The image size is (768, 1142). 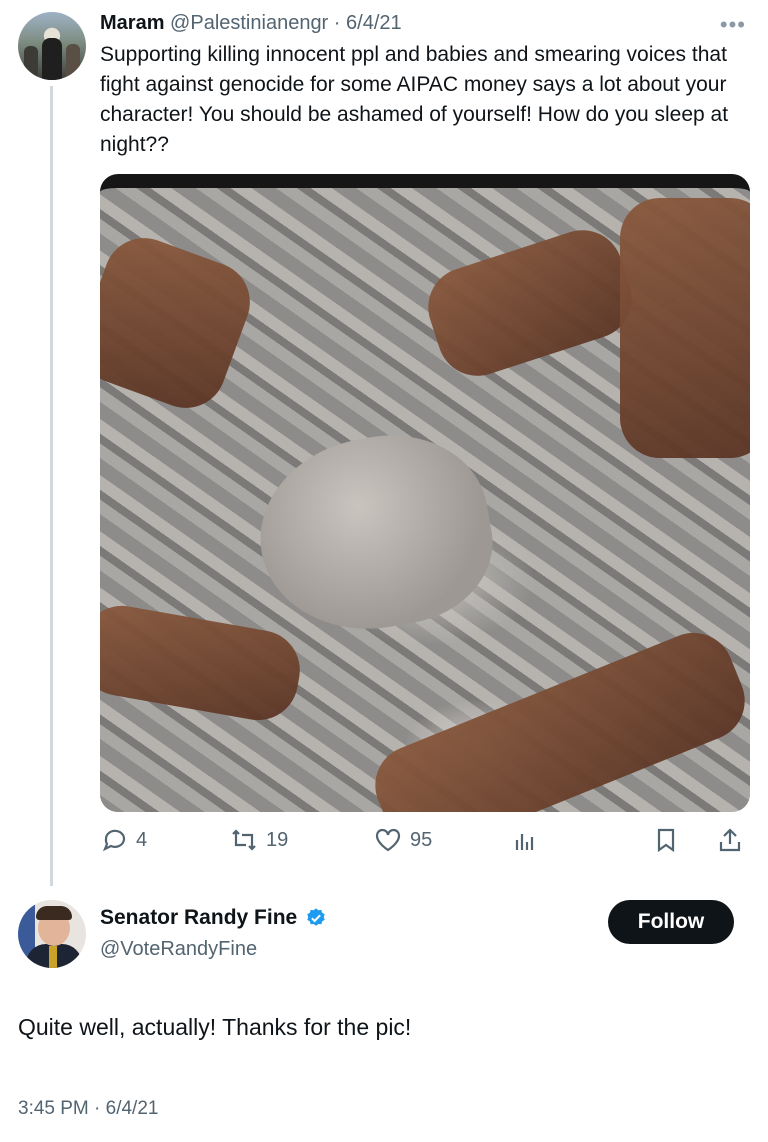 What do you see at coordinates (388, 840) in the screenshot?
I see `like-icon` at bounding box center [388, 840].